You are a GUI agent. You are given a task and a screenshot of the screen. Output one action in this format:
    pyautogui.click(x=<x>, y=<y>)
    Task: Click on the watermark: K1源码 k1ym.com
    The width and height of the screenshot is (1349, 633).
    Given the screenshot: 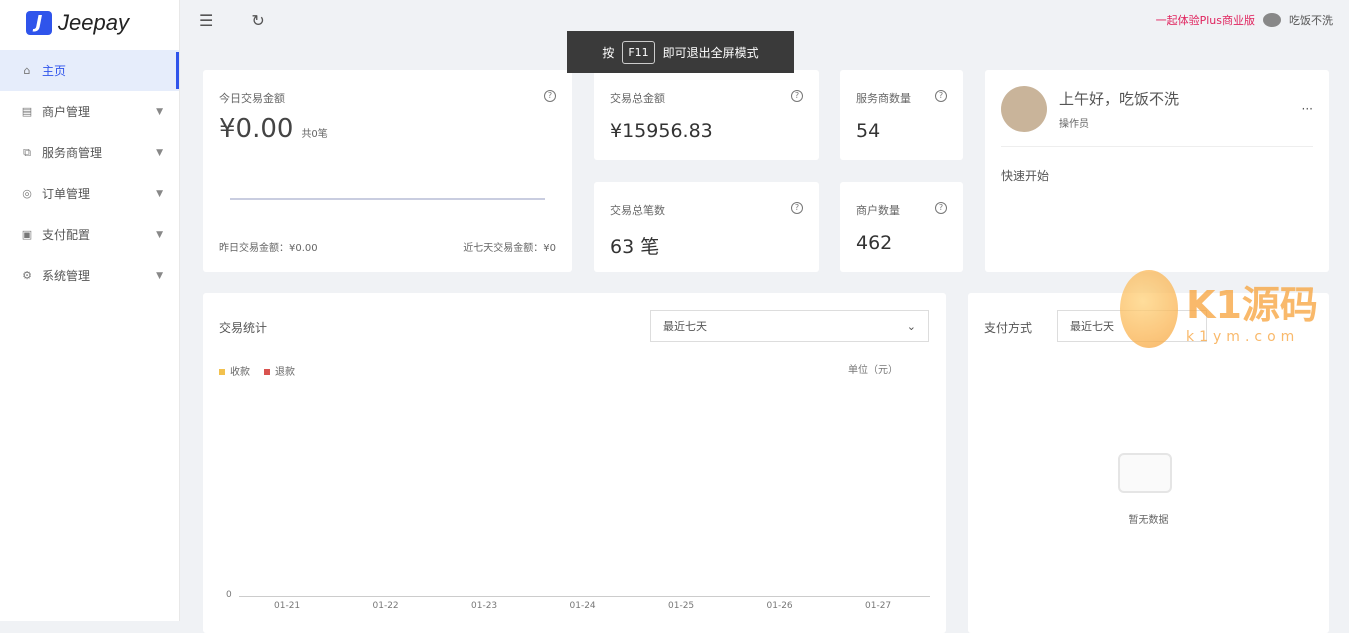 What is the action you would take?
    pyautogui.click(x=1219, y=309)
    